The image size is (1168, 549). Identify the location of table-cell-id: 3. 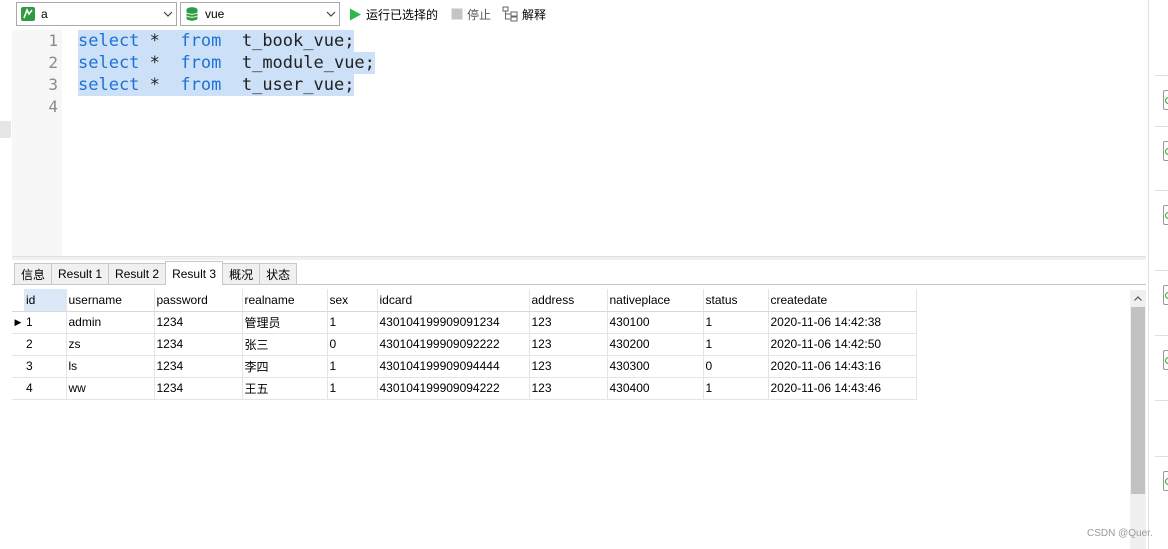
(45, 366).